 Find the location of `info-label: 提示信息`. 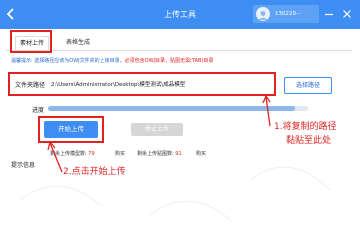

info-label: 提示信息 is located at coordinates (23, 165).